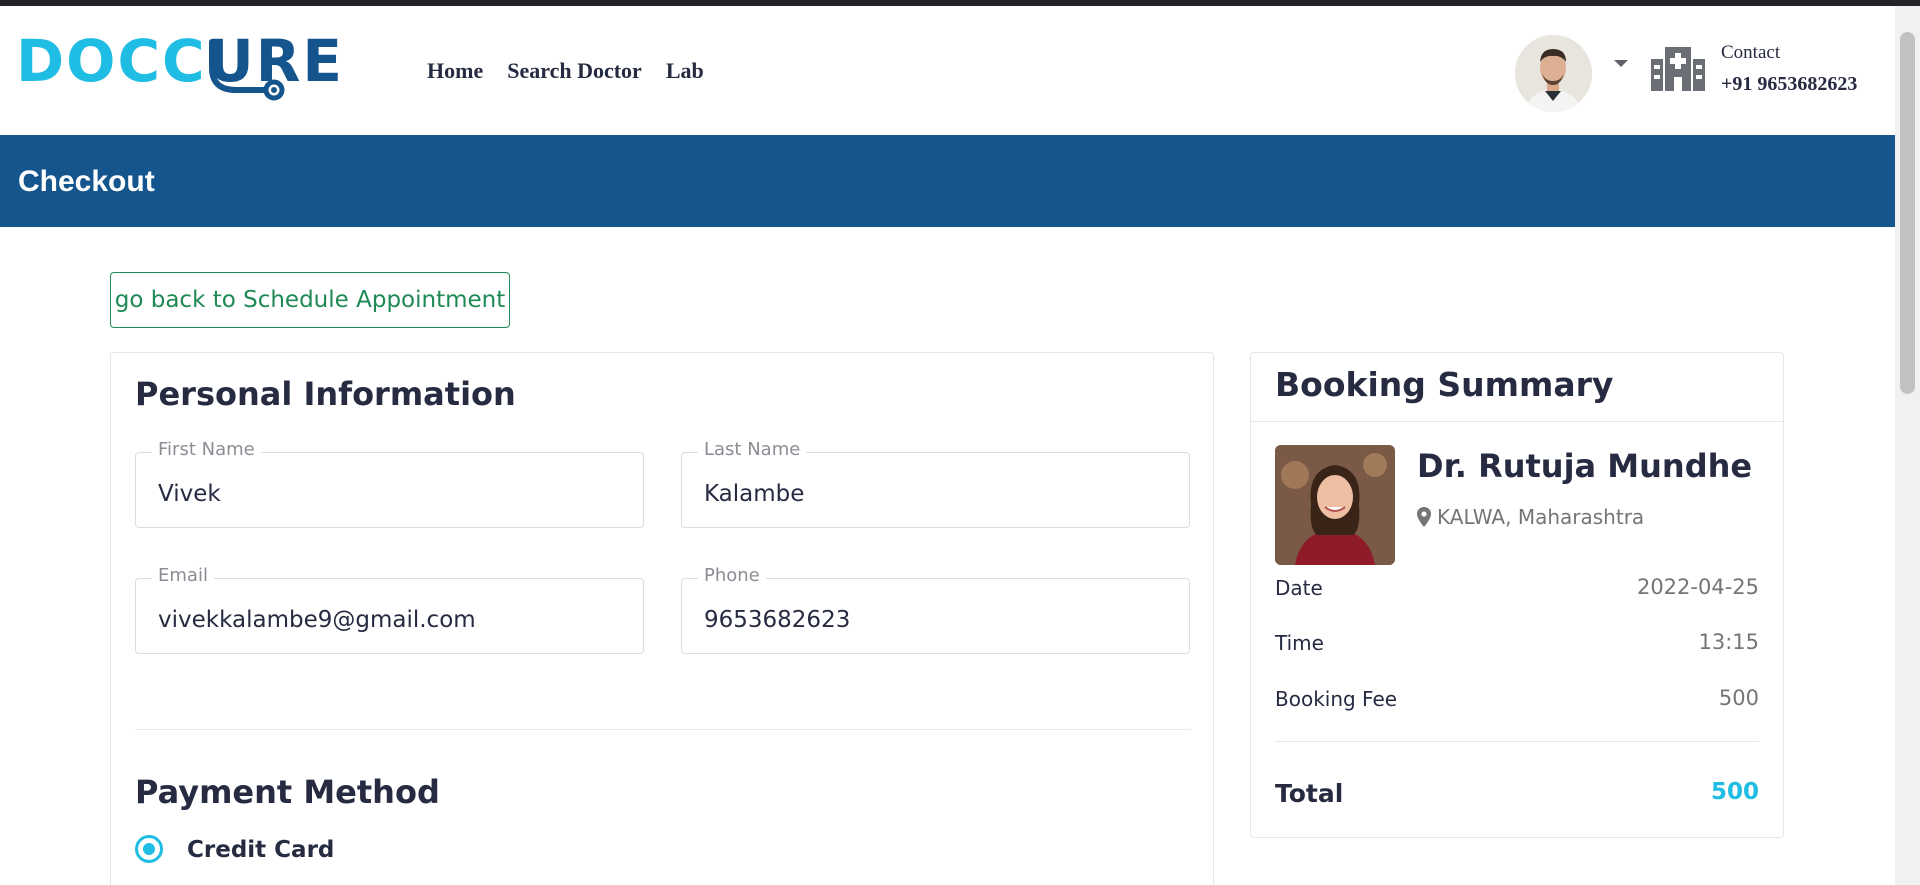  Describe the element at coordinates (149, 849) in the screenshot. I see `radio-checked-icon` at that location.